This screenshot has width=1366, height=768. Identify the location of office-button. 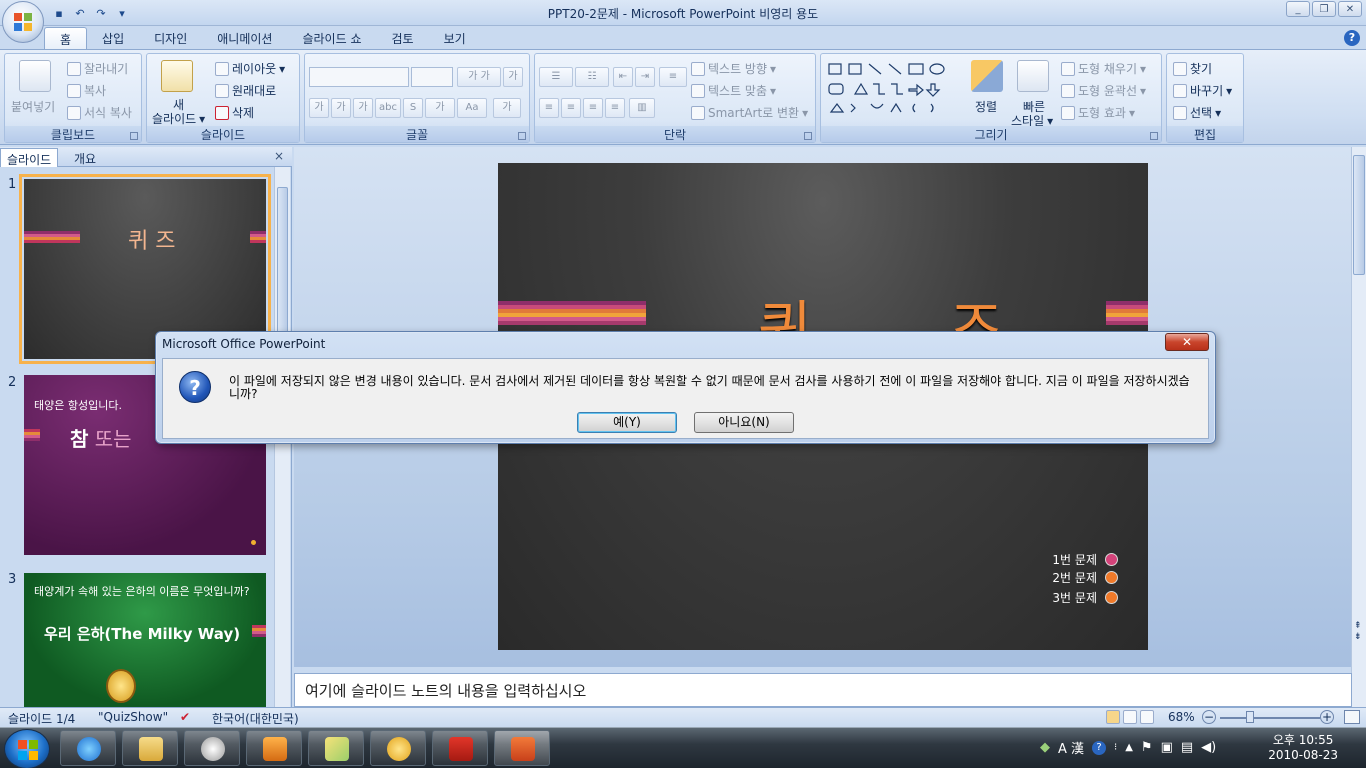
(23, 22).